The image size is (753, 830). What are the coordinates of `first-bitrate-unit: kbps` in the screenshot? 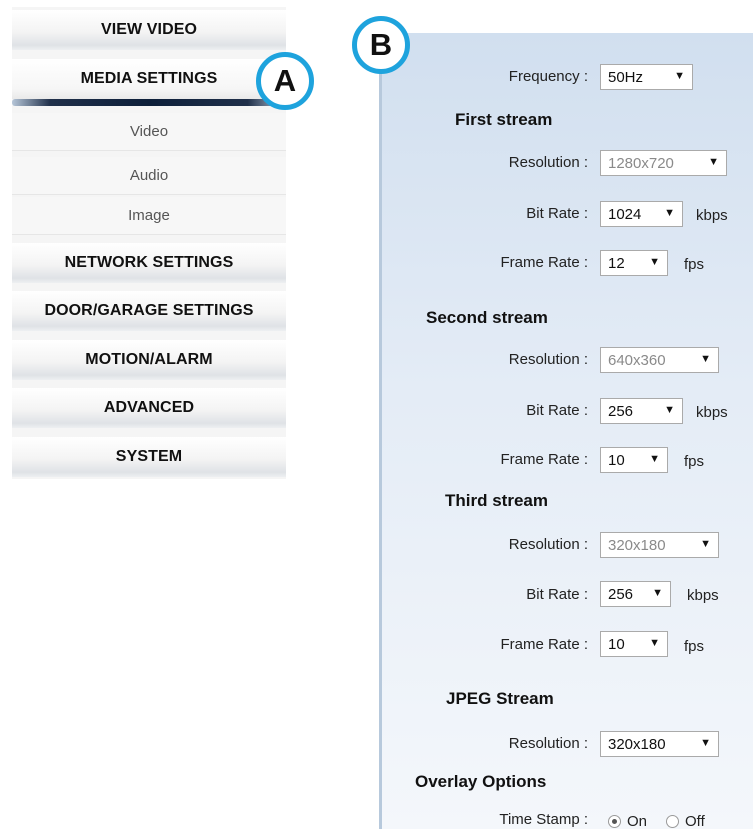 It's located at (712, 215).